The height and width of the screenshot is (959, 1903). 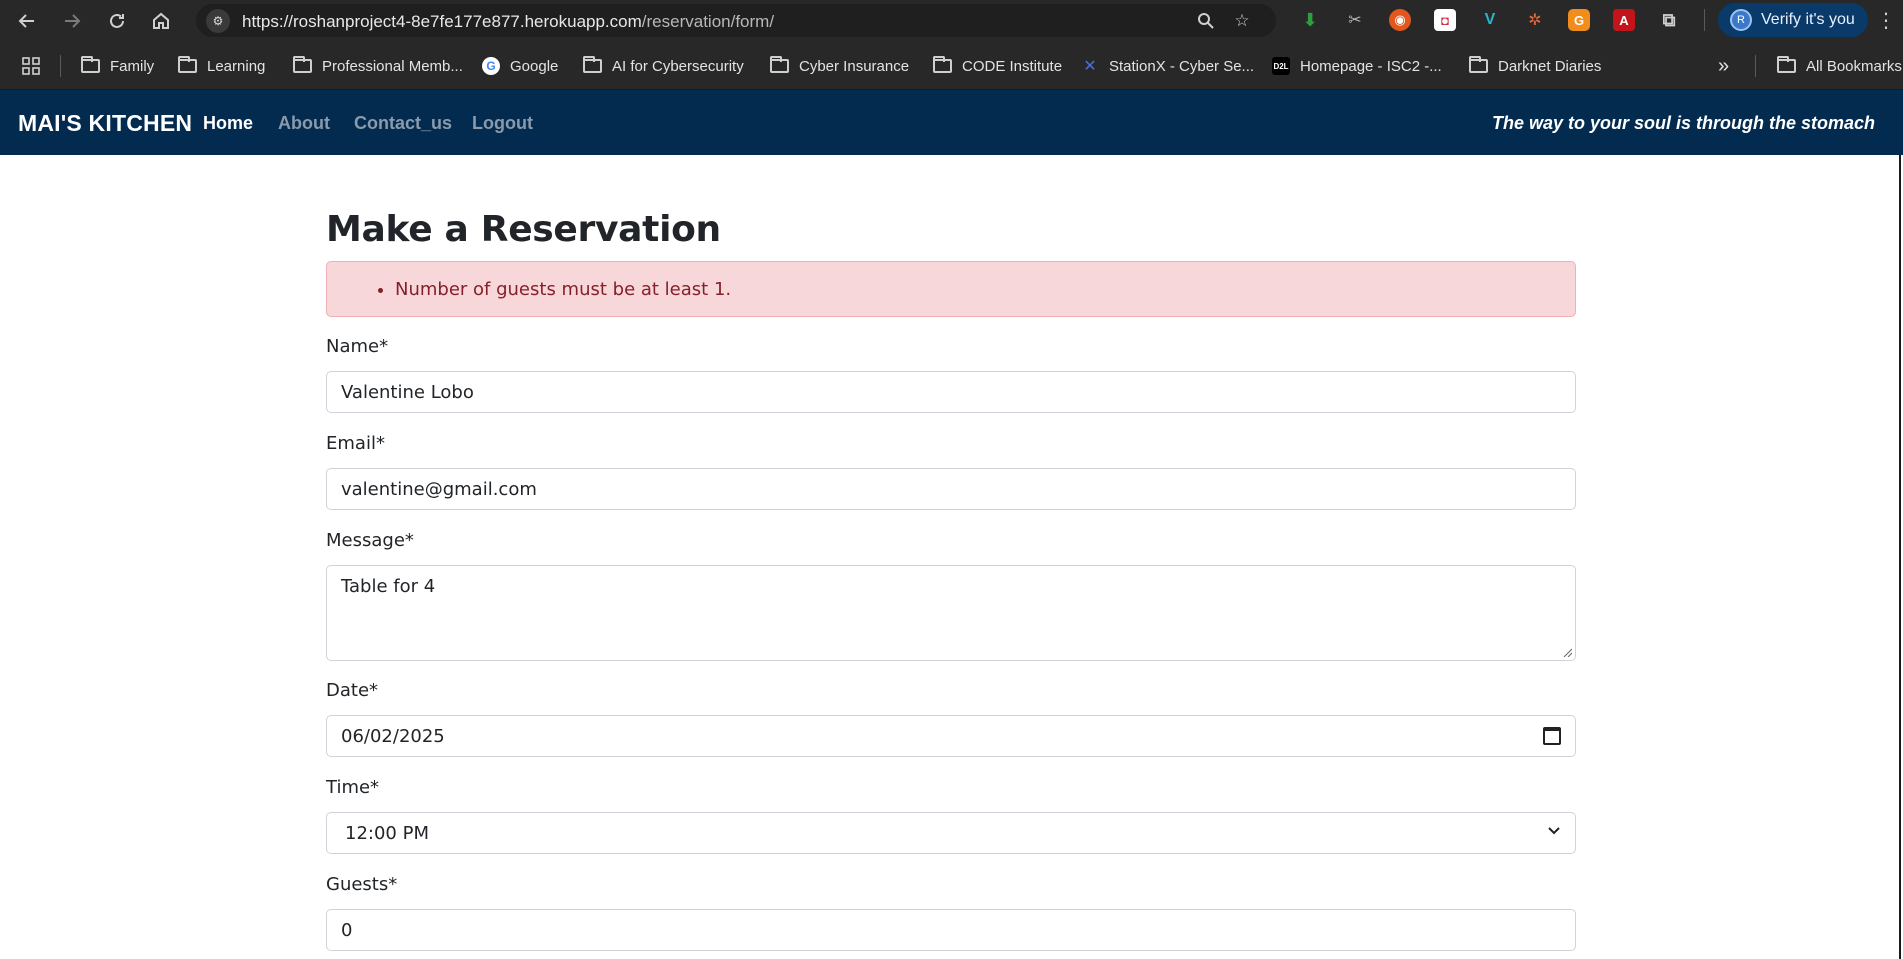 What do you see at coordinates (27, 21) in the screenshot?
I see `back-icon` at bounding box center [27, 21].